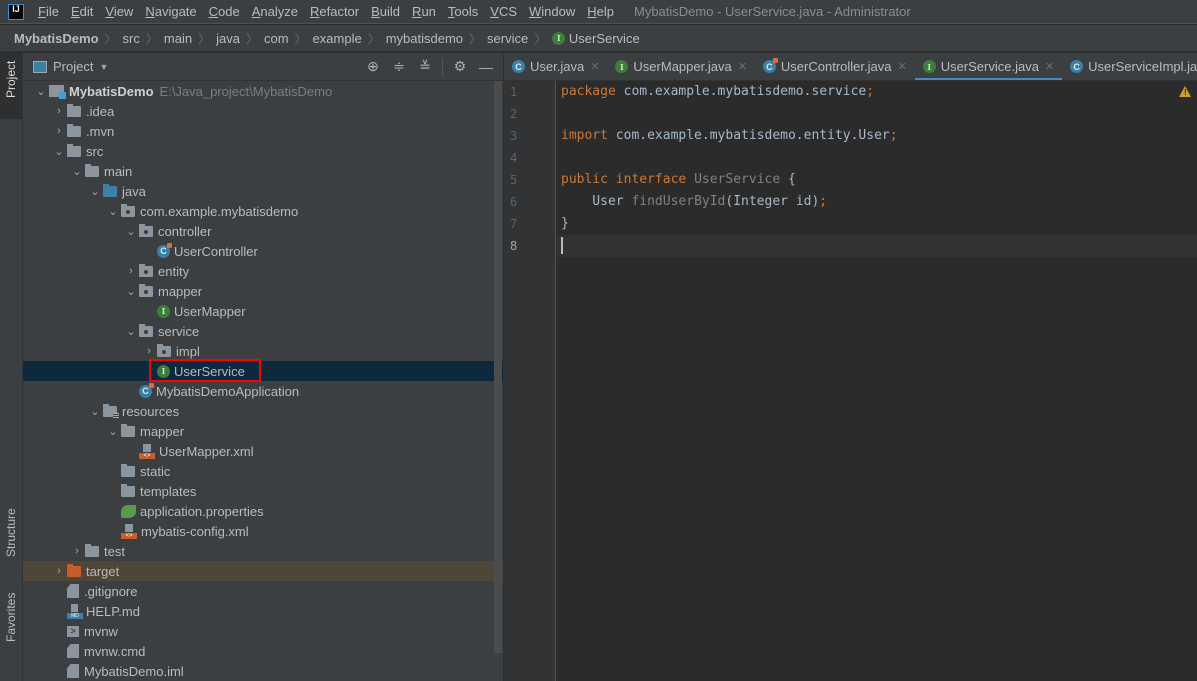 This screenshot has width=1197, height=681. Describe the element at coordinates (263, 111) in the screenshot. I see `tree-item: › .idea` at that location.